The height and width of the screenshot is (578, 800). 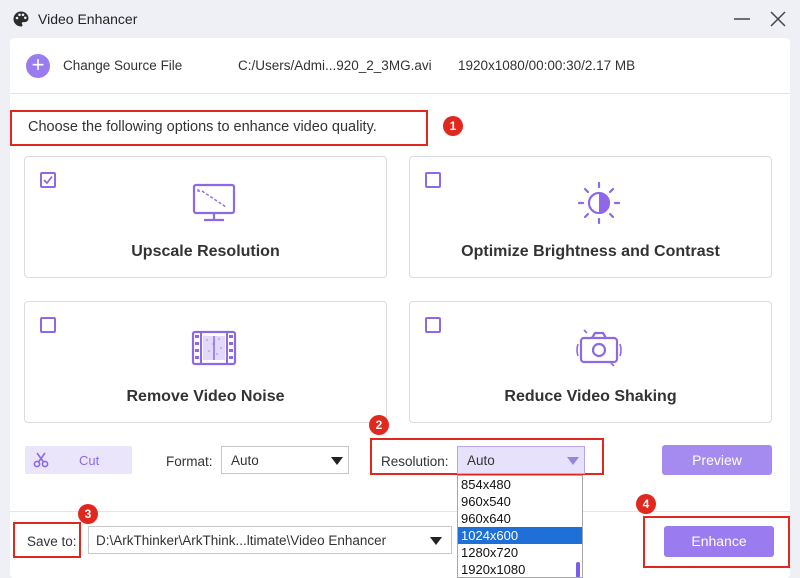 What do you see at coordinates (520, 569) in the screenshot?
I see `resolution-option: 1920x1080` at bounding box center [520, 569].